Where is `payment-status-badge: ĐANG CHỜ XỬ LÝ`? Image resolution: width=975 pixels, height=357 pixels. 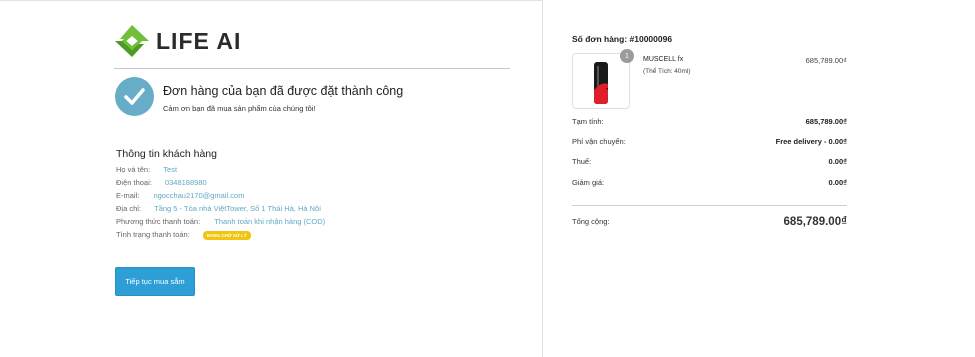 payment-status-badge: ĐANG CHỜ XỬ LÝ is located at coordinates (226, 235).